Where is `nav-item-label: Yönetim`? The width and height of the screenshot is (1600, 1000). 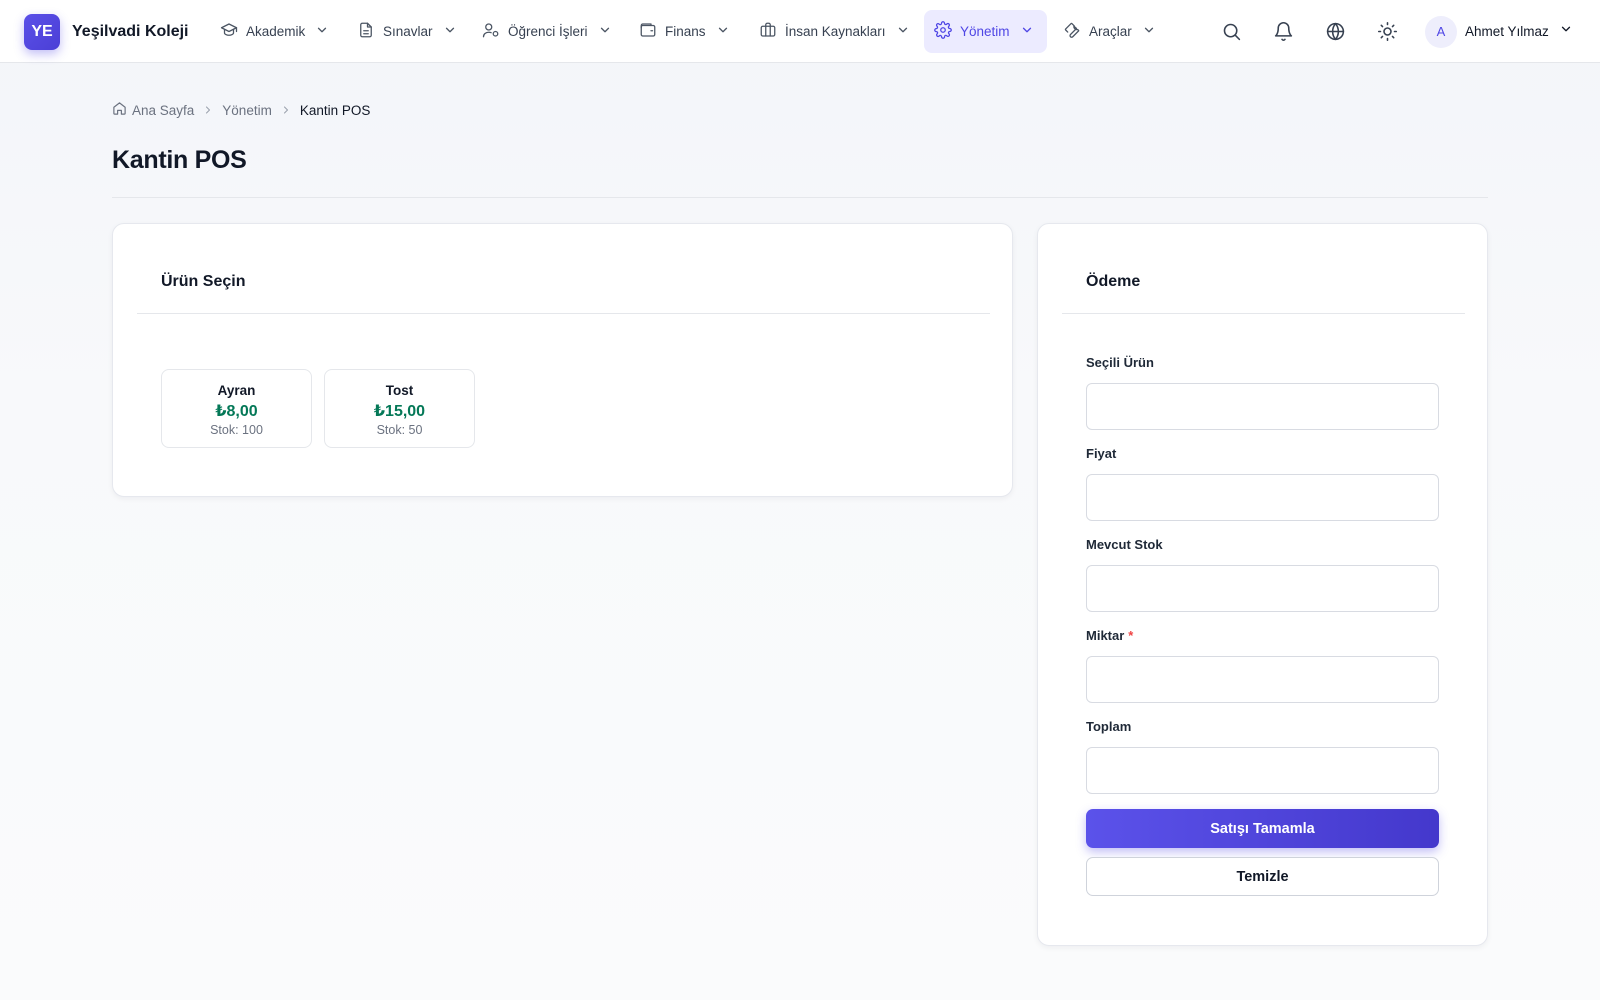 nav-item-label: Yönetim is located at coordinates (985, 31).